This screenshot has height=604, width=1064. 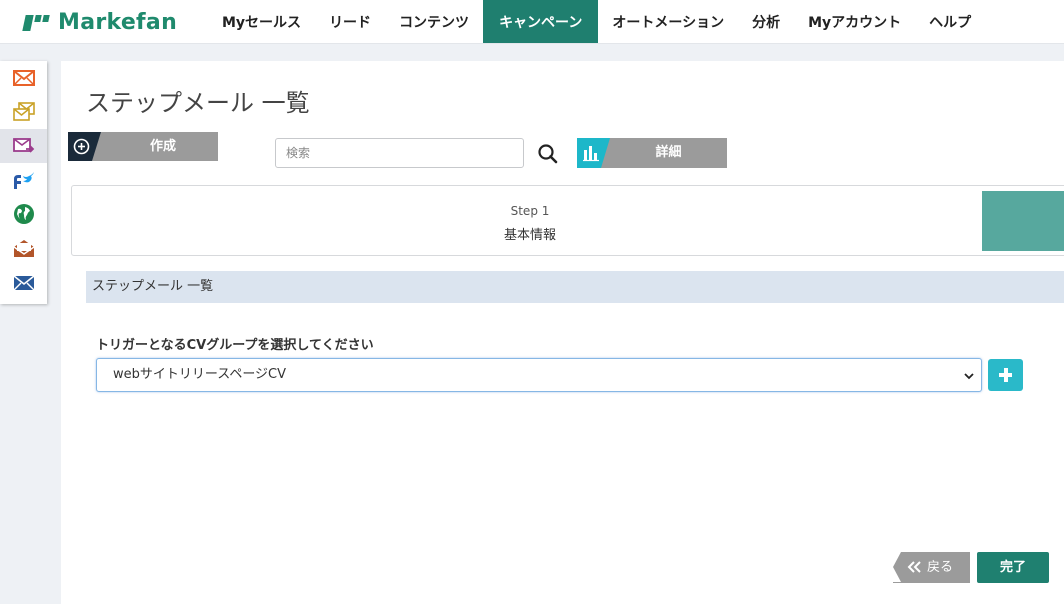 I want to click on plus-circle-icon, so click(x=81, y=146).